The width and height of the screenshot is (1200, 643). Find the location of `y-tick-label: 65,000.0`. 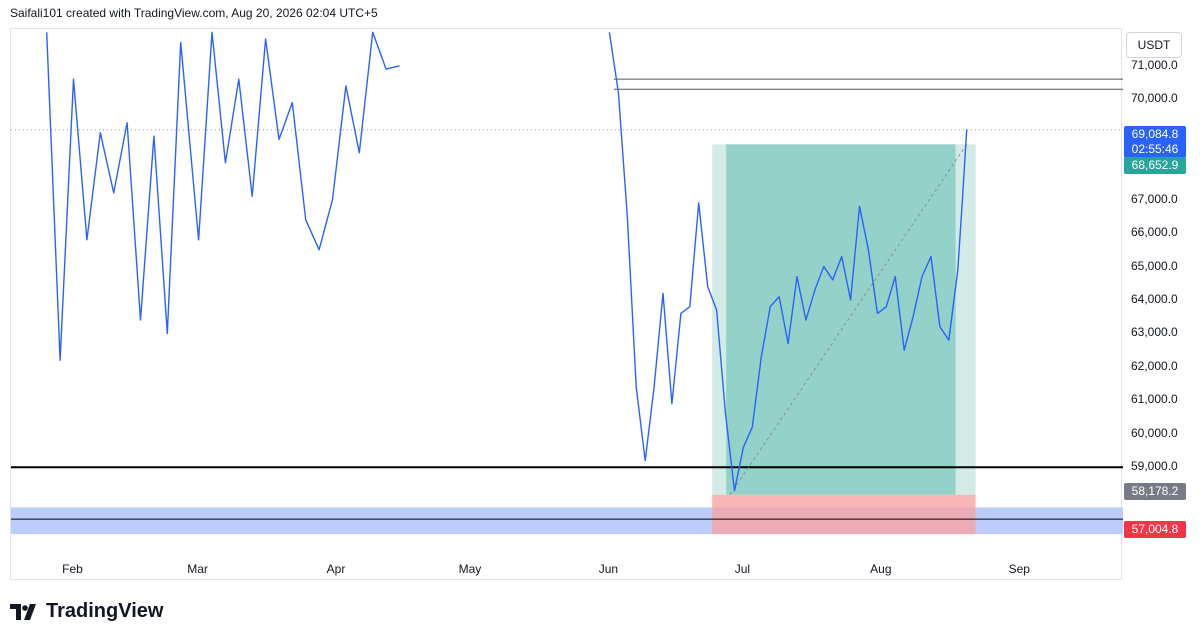

y-tick-label: 65,000.0 is located at coordinates (1154, 265).